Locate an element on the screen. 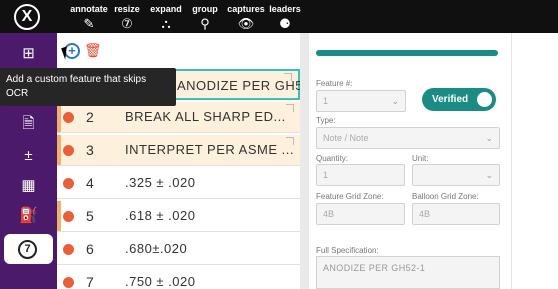  feature-number: 2 is located at coordinates (90, 117).